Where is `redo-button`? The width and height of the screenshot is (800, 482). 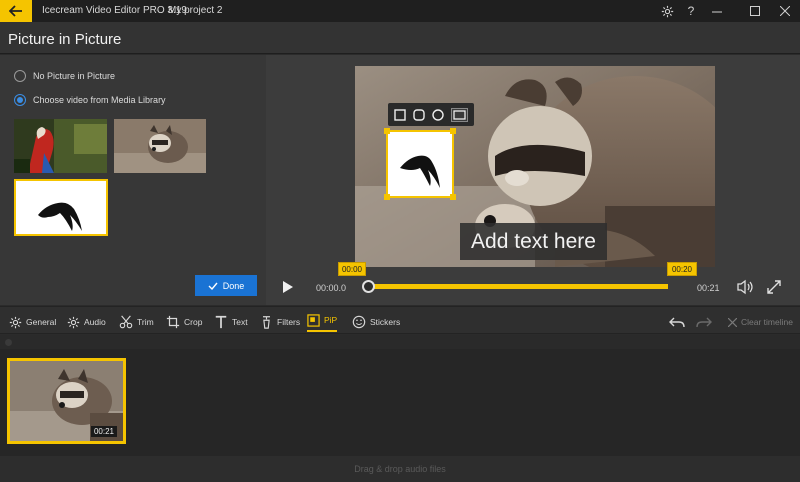 redo-button is located at coordinates (704, 322).